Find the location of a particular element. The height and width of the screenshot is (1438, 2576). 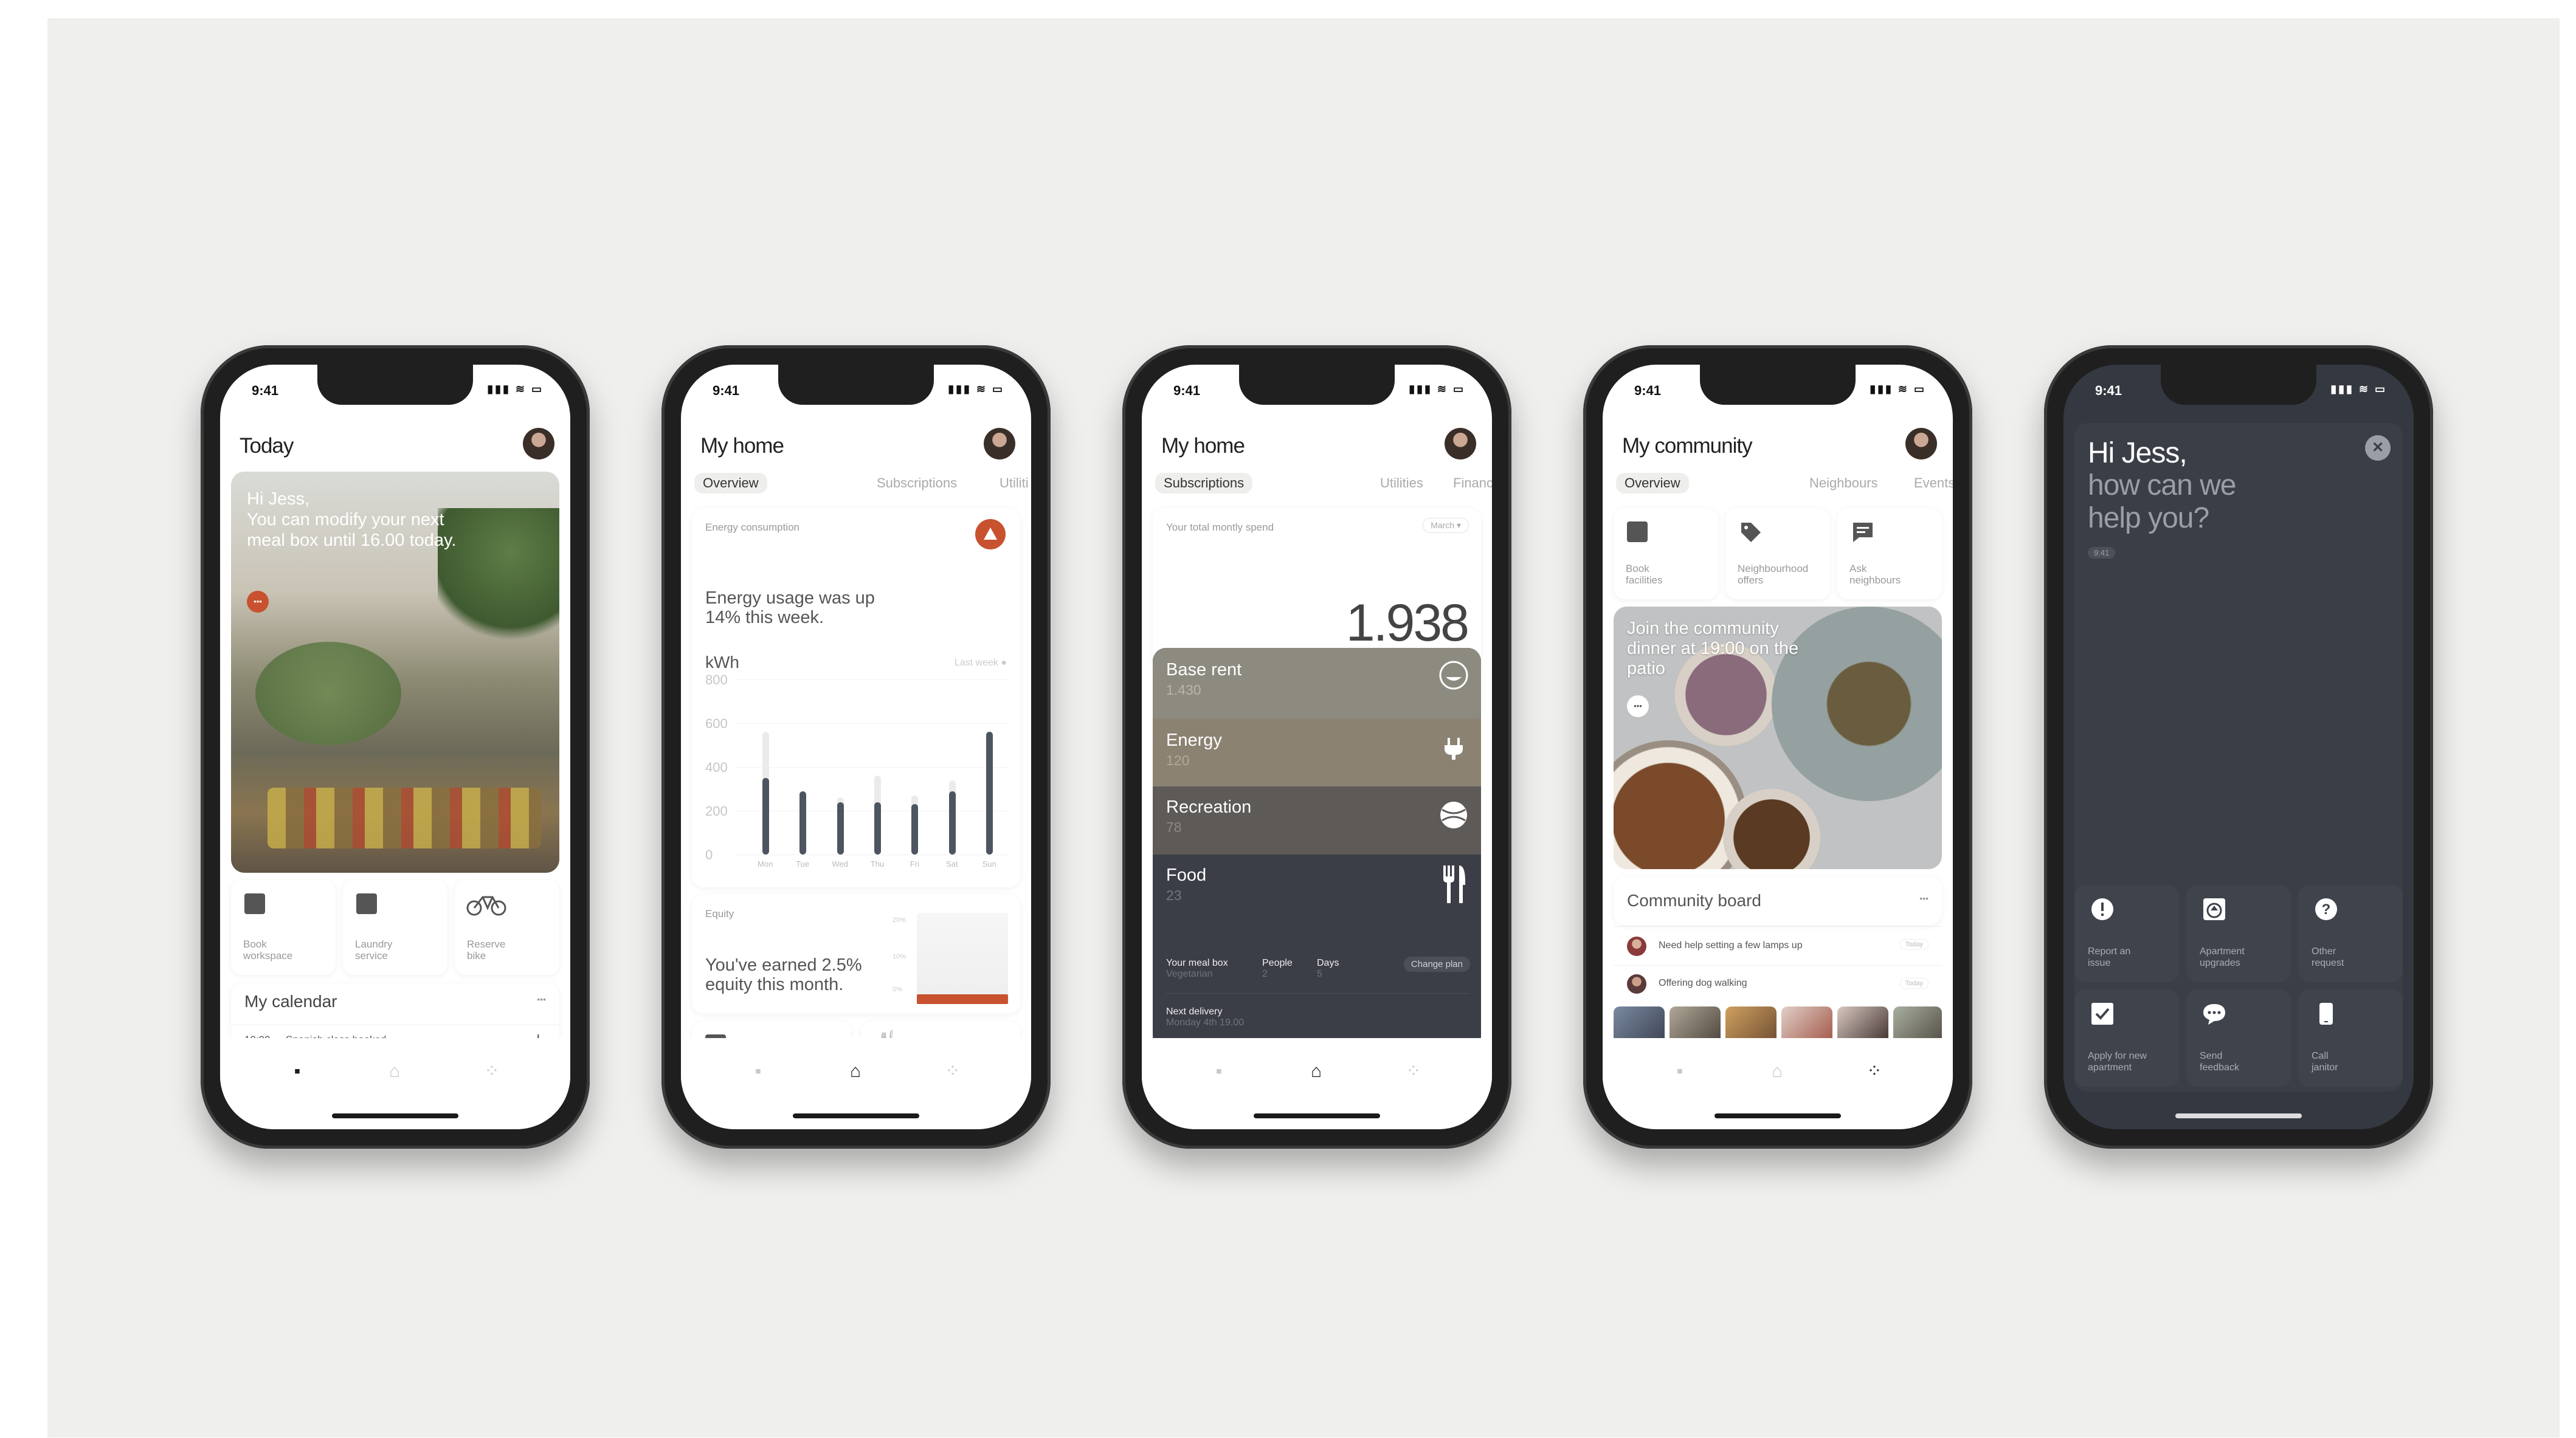

bar-this-week is located at coordinates (877, 829).